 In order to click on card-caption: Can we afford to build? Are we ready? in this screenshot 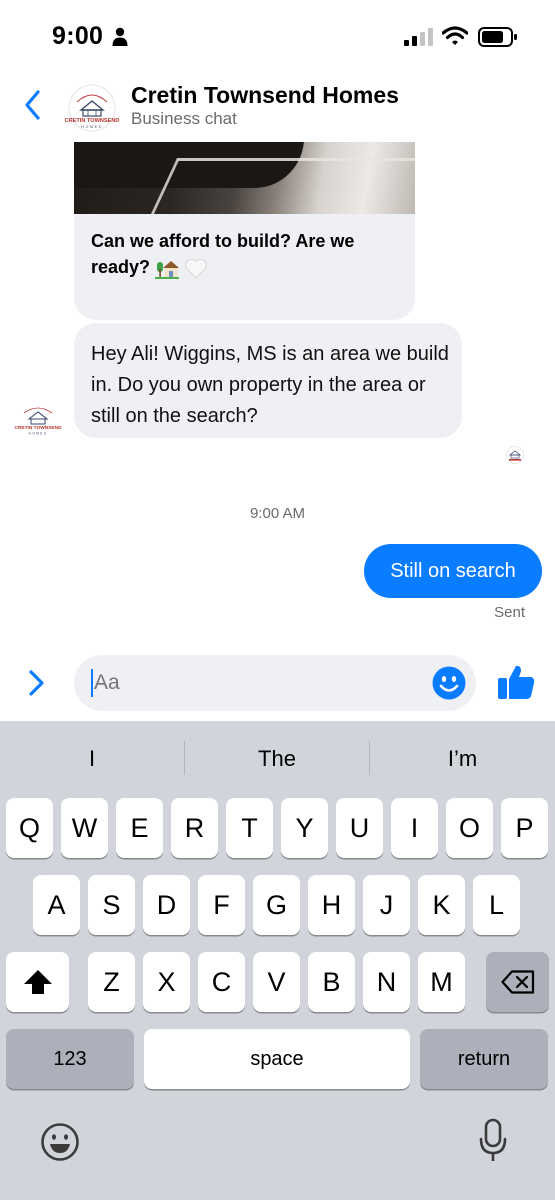, I will do `click(248, 254)`.